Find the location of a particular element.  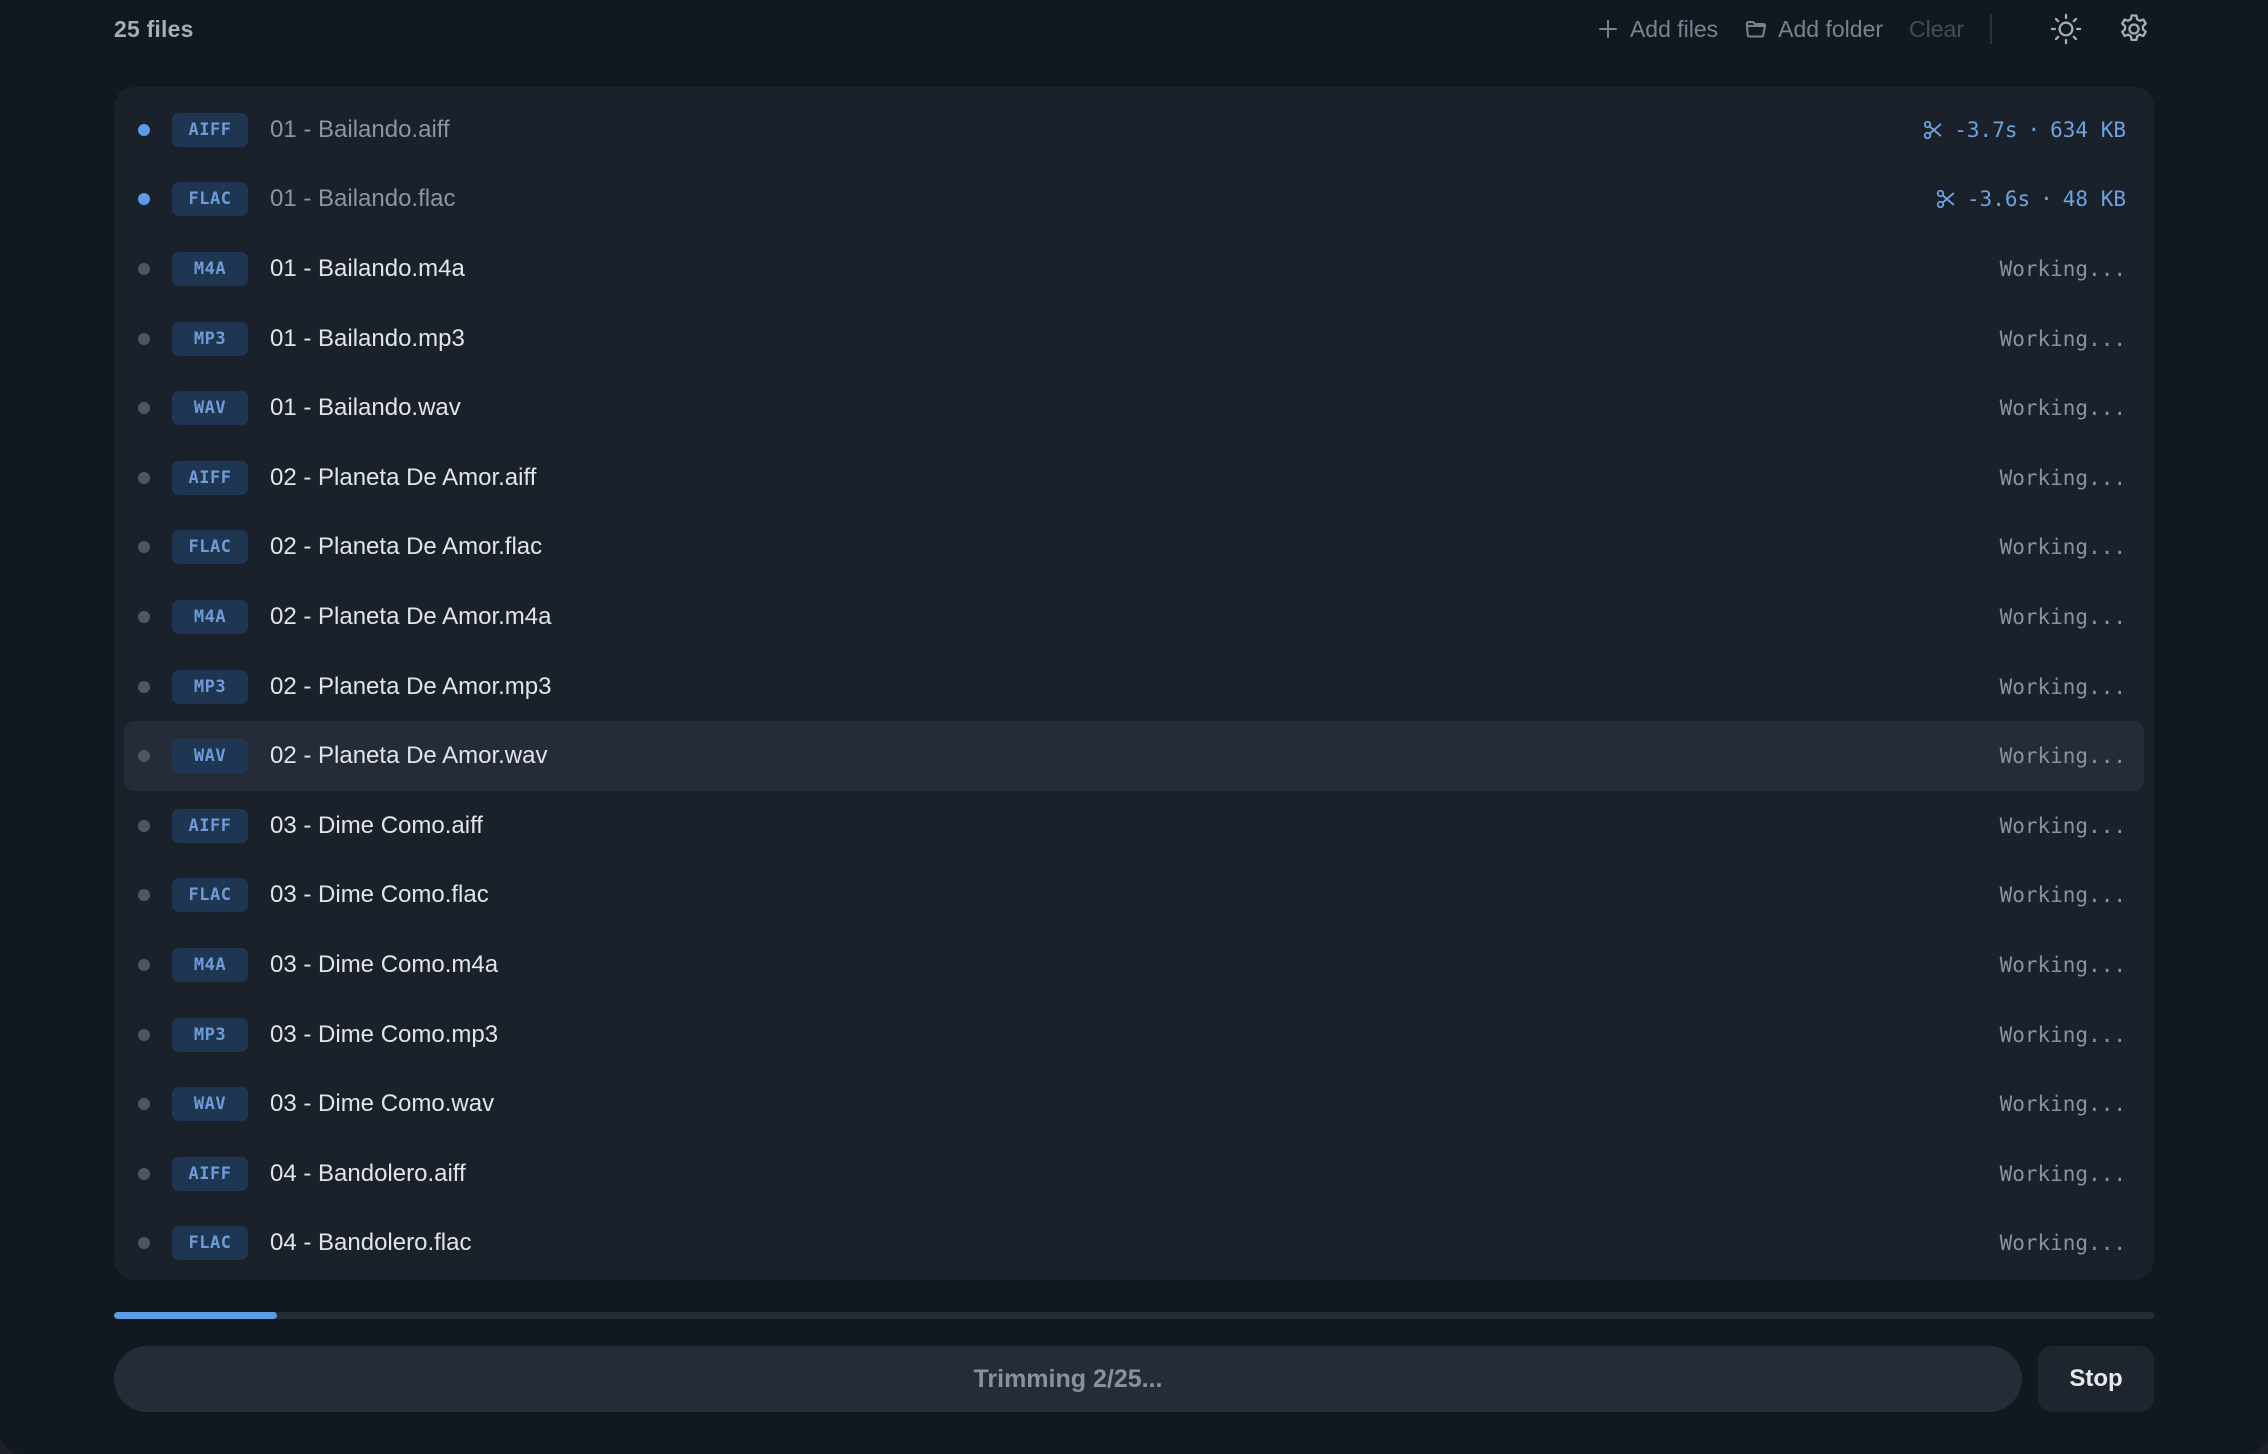

file-size: 634 KB is located at coordinates (2088, 129).